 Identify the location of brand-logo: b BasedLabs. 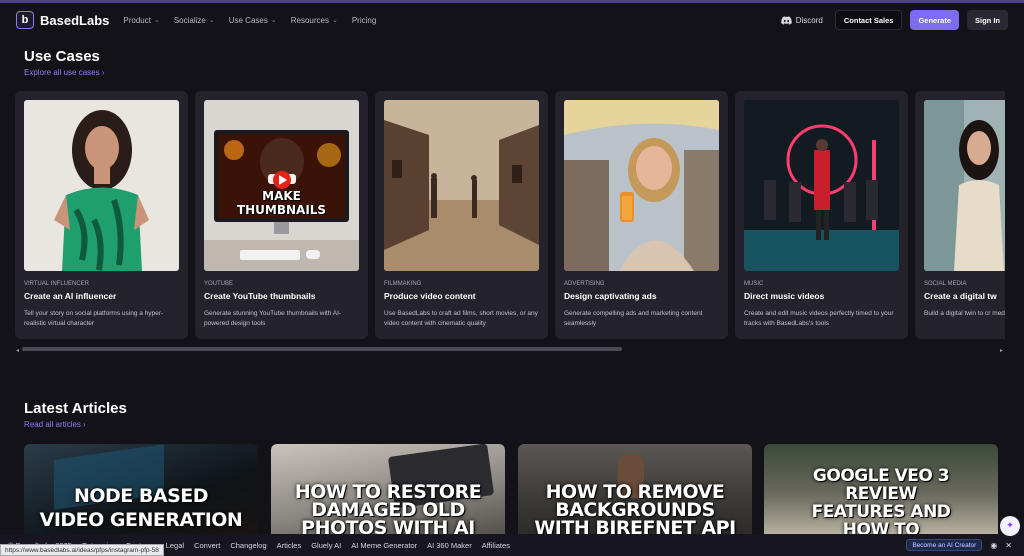
(62, 20).